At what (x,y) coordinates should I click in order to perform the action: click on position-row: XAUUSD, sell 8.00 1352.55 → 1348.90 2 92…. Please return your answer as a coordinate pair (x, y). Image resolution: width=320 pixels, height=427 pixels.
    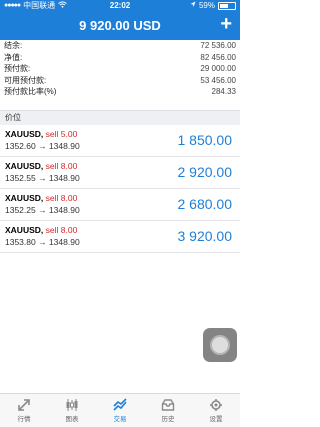
    Looking at the image, I should click on (120, 173).